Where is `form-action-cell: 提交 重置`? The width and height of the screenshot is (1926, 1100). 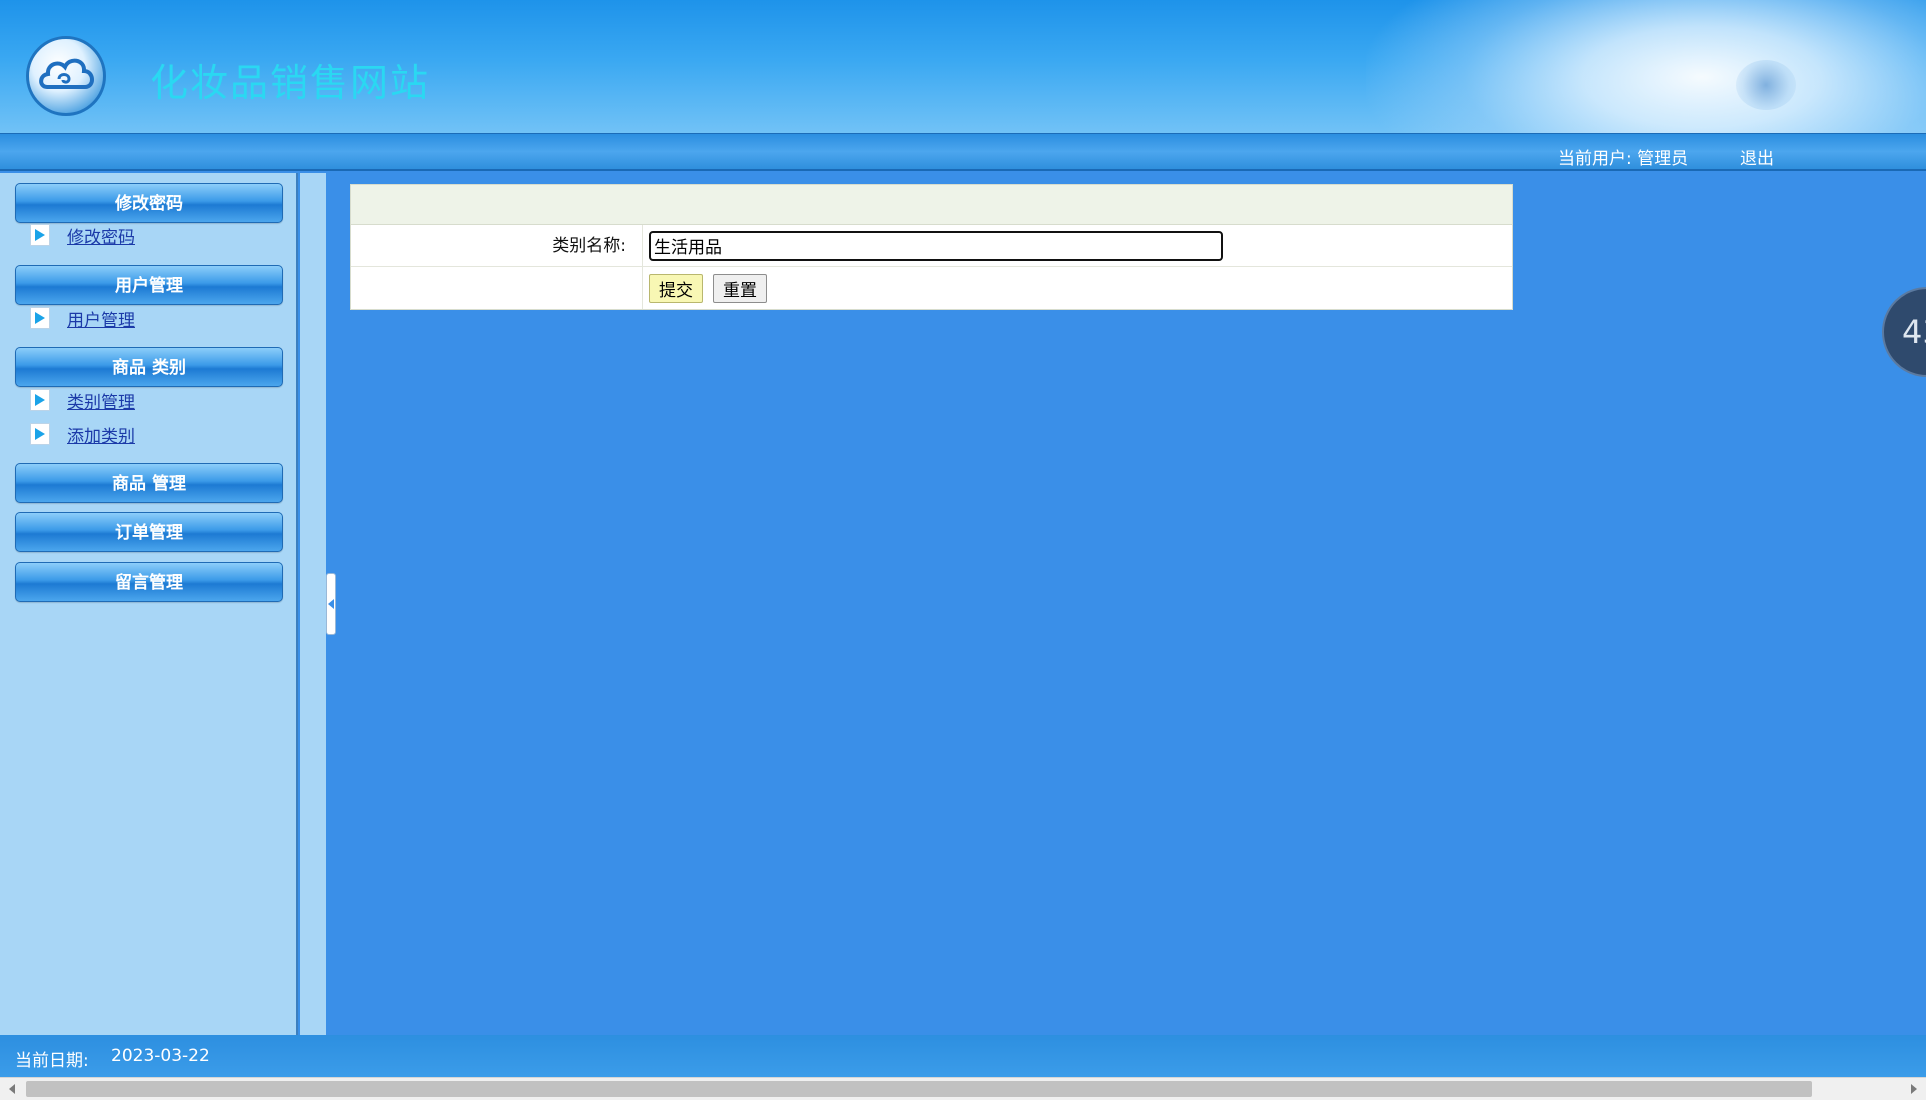 form-action-cell: 提交 重置 is located at coordinates (1077, 288).